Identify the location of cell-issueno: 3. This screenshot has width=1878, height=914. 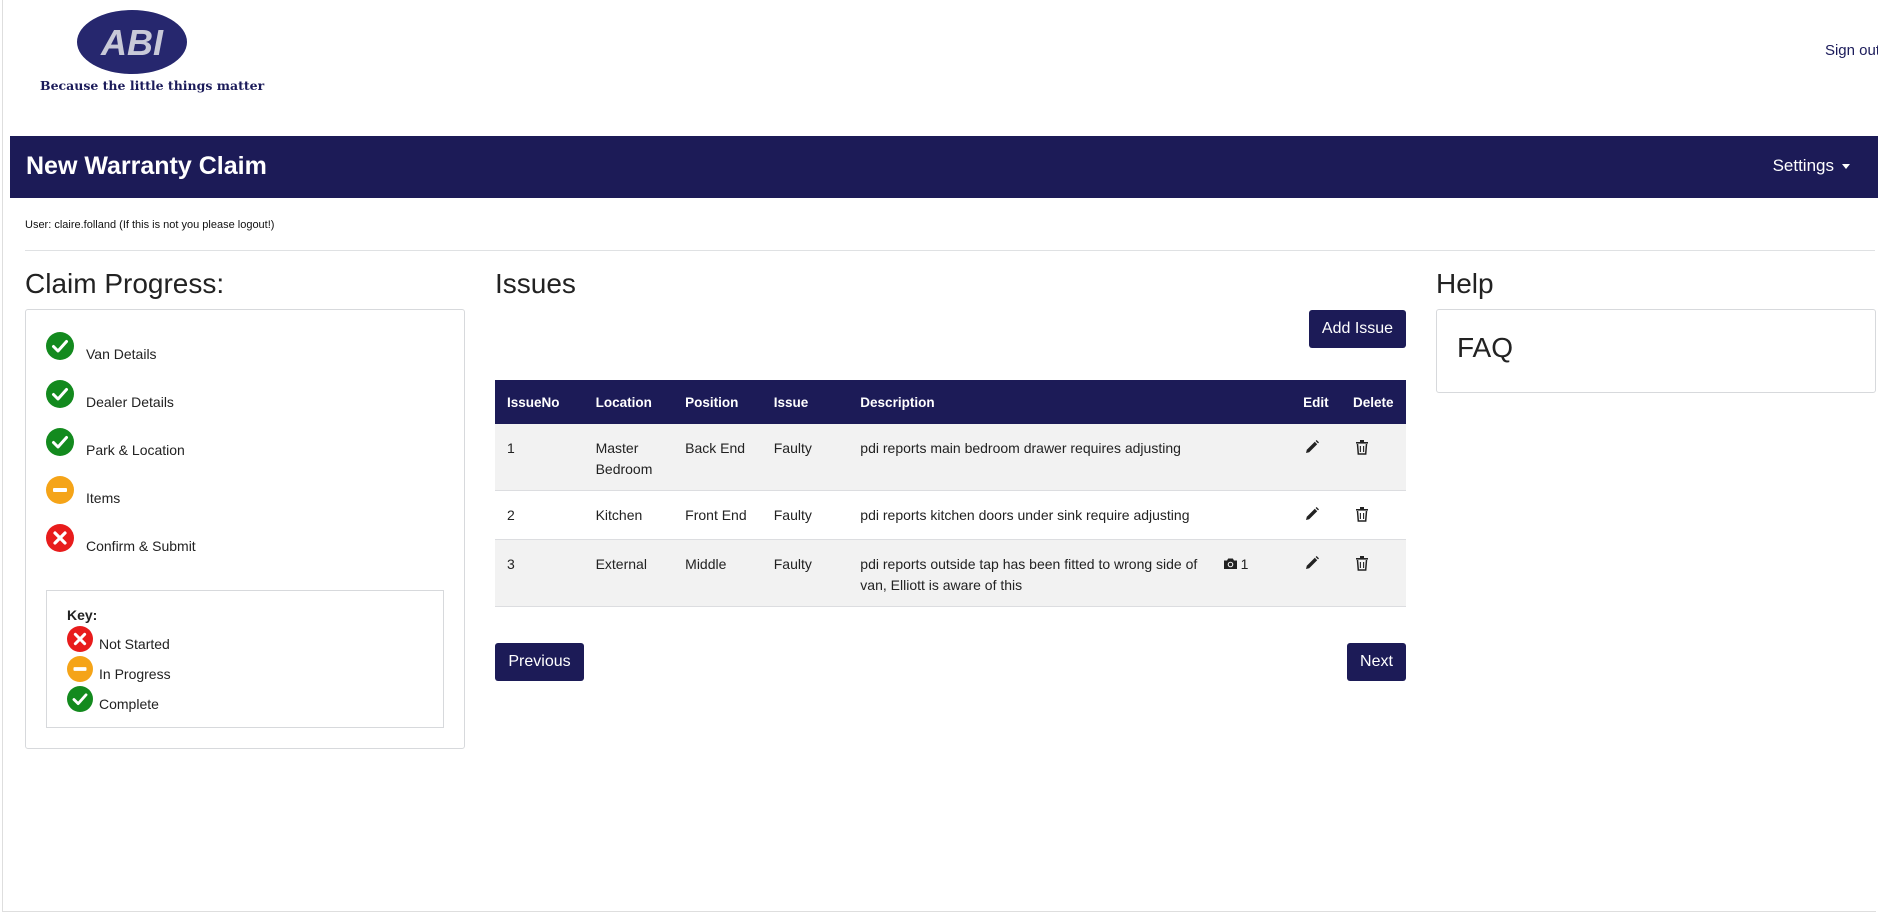
(539, 573).